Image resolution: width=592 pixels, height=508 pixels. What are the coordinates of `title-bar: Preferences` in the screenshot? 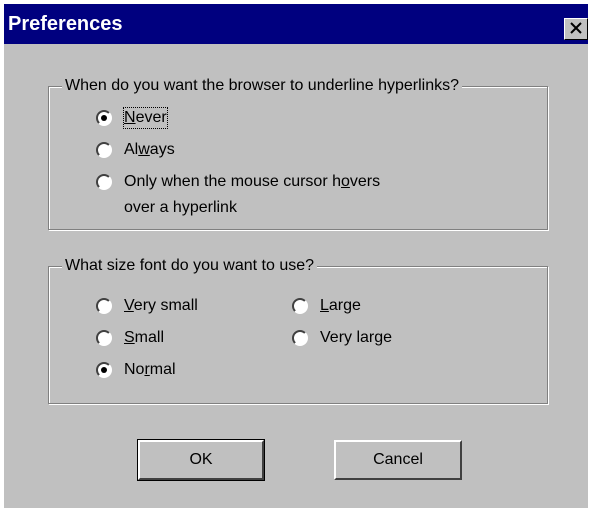 It's located at (296, 24).